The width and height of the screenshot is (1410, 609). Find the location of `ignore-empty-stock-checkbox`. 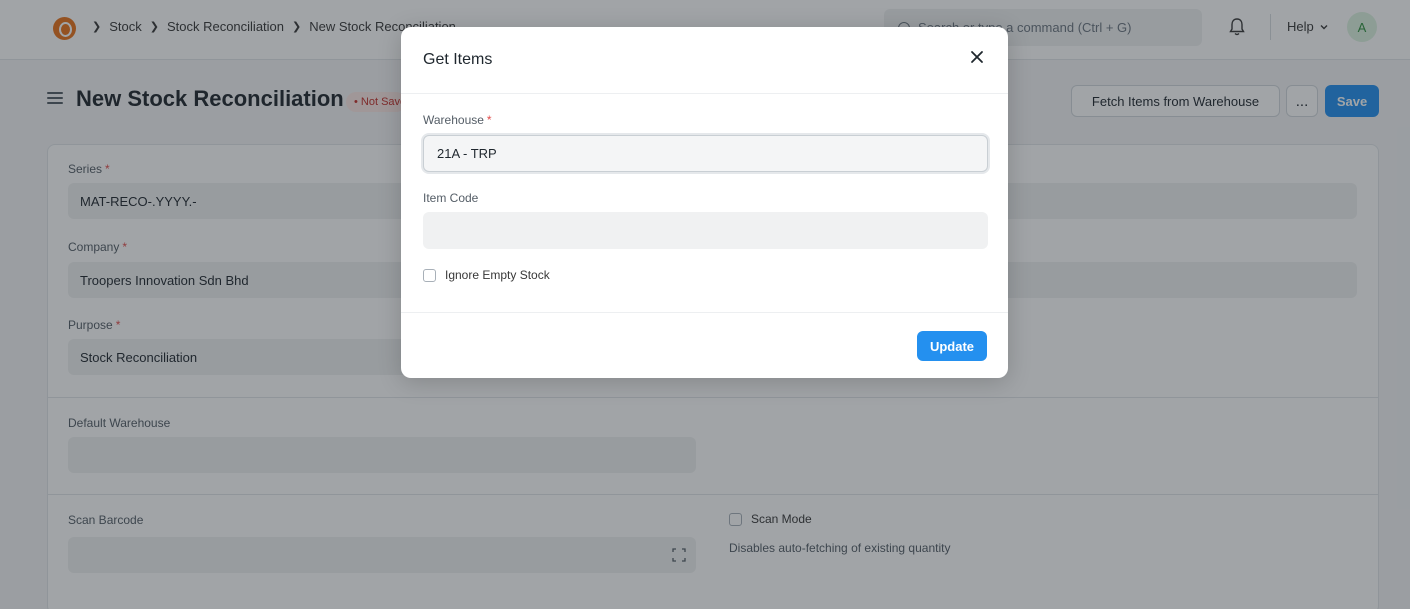

ignore-empty-stock-checkbox is located at coordinates (429, 275).